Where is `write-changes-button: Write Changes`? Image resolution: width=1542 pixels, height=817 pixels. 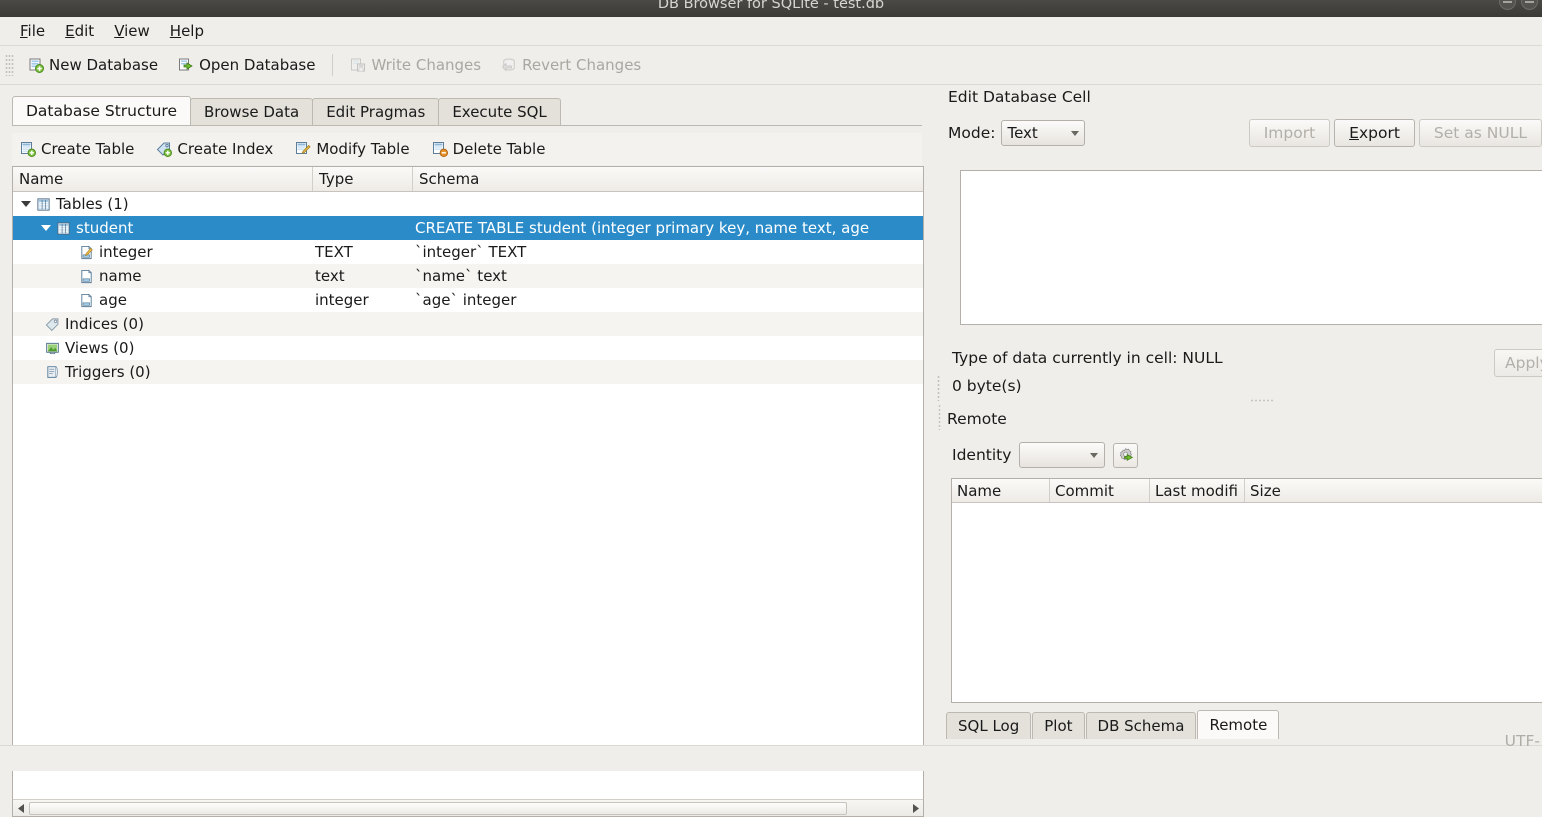
write-changes-button: Write Changes is located at coordinates (415, 65).